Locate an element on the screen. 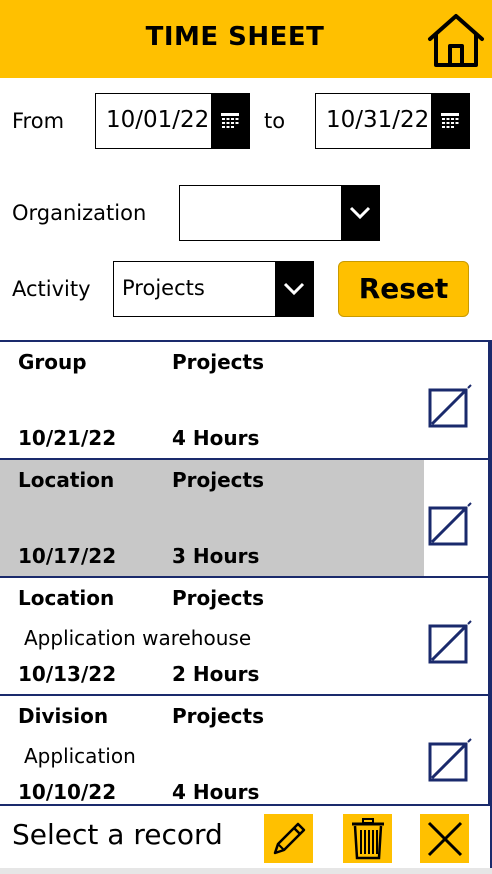 The height and width of the screenshot is (874, 492). edit-button is located at coordinates (288, 838).